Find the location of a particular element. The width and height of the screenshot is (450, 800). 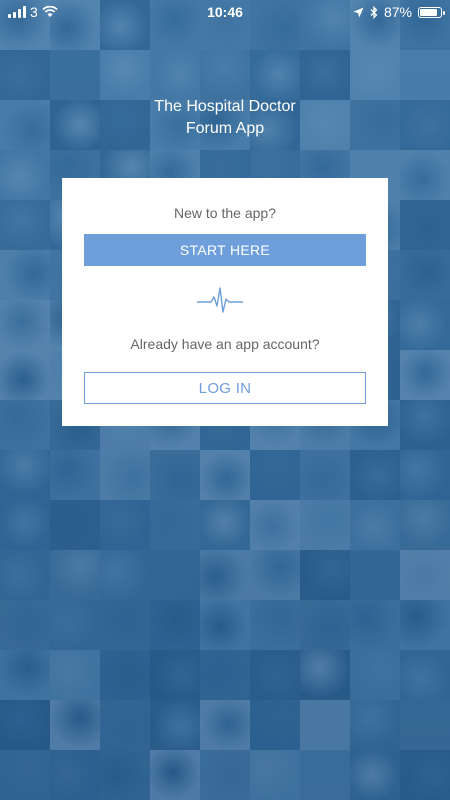

battery-icon is located at coordinates (431, 12).